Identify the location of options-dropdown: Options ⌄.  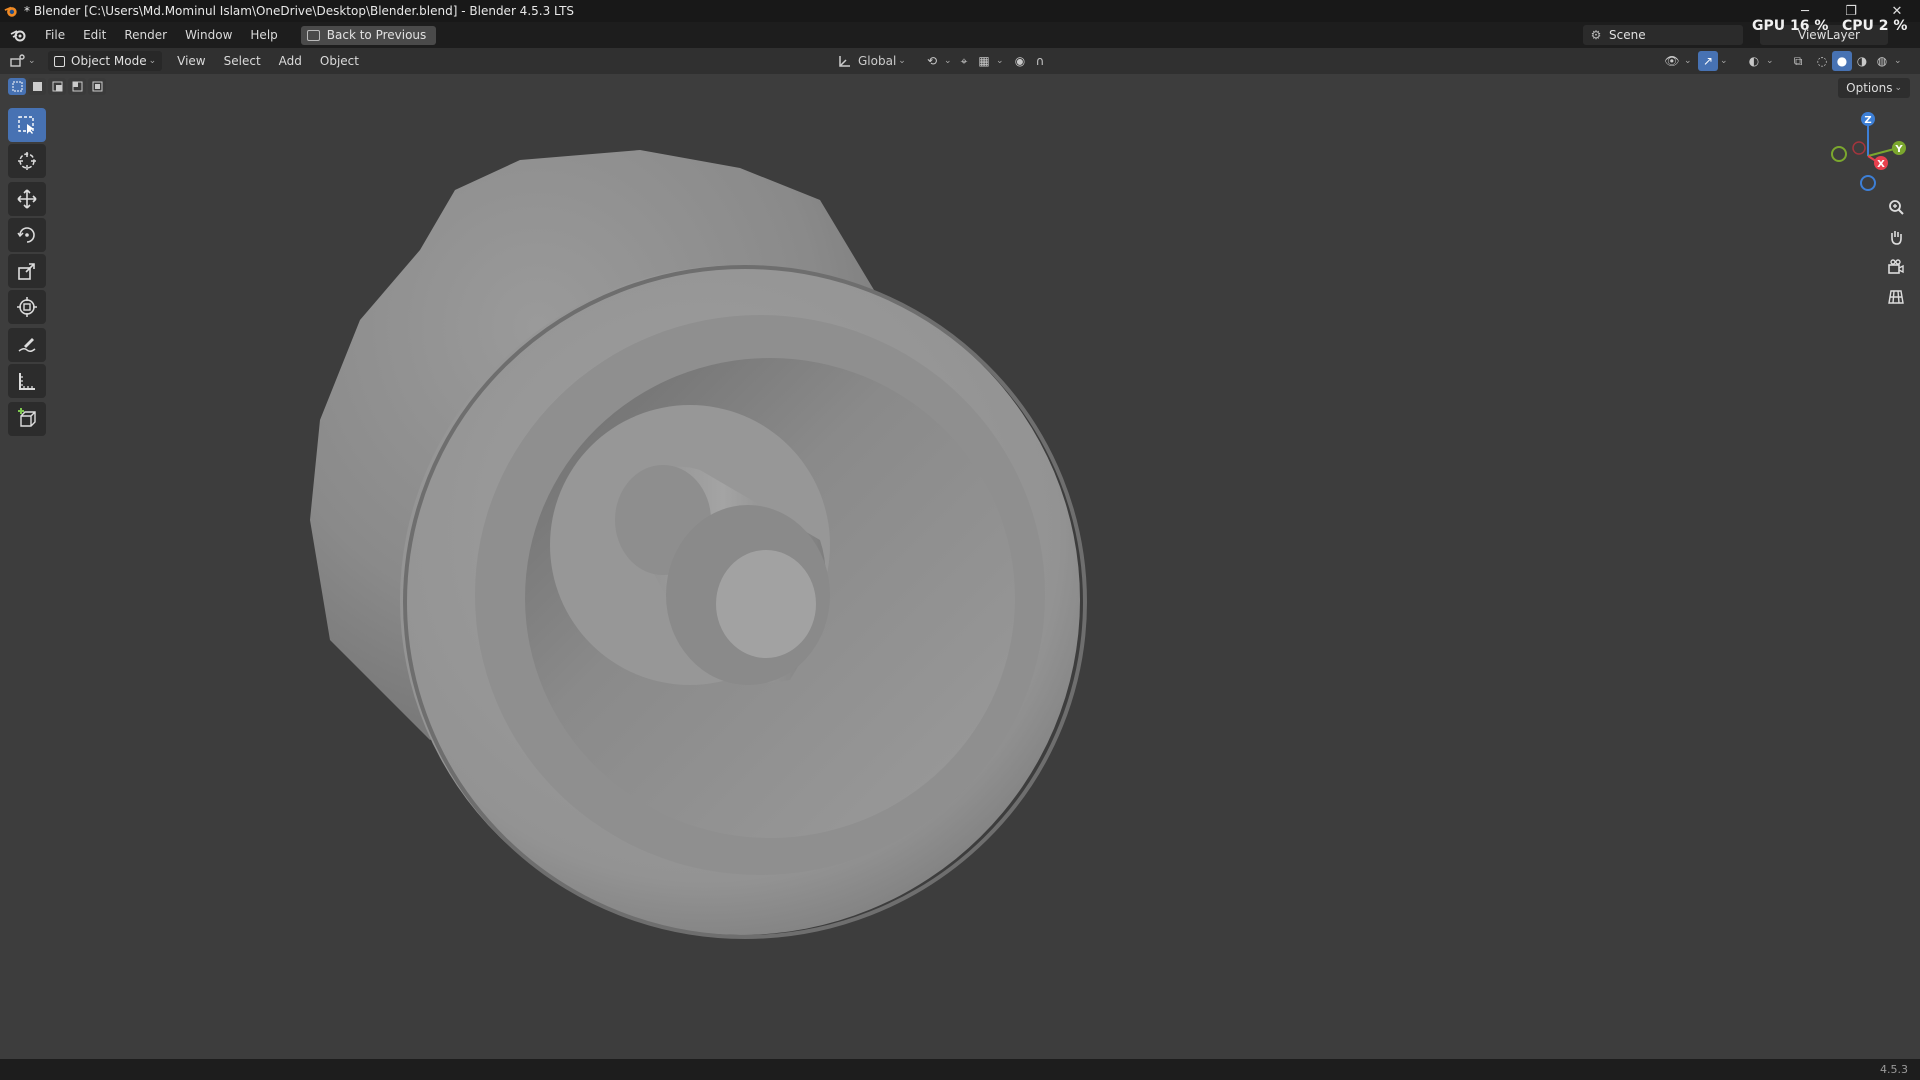
(1874, 88).